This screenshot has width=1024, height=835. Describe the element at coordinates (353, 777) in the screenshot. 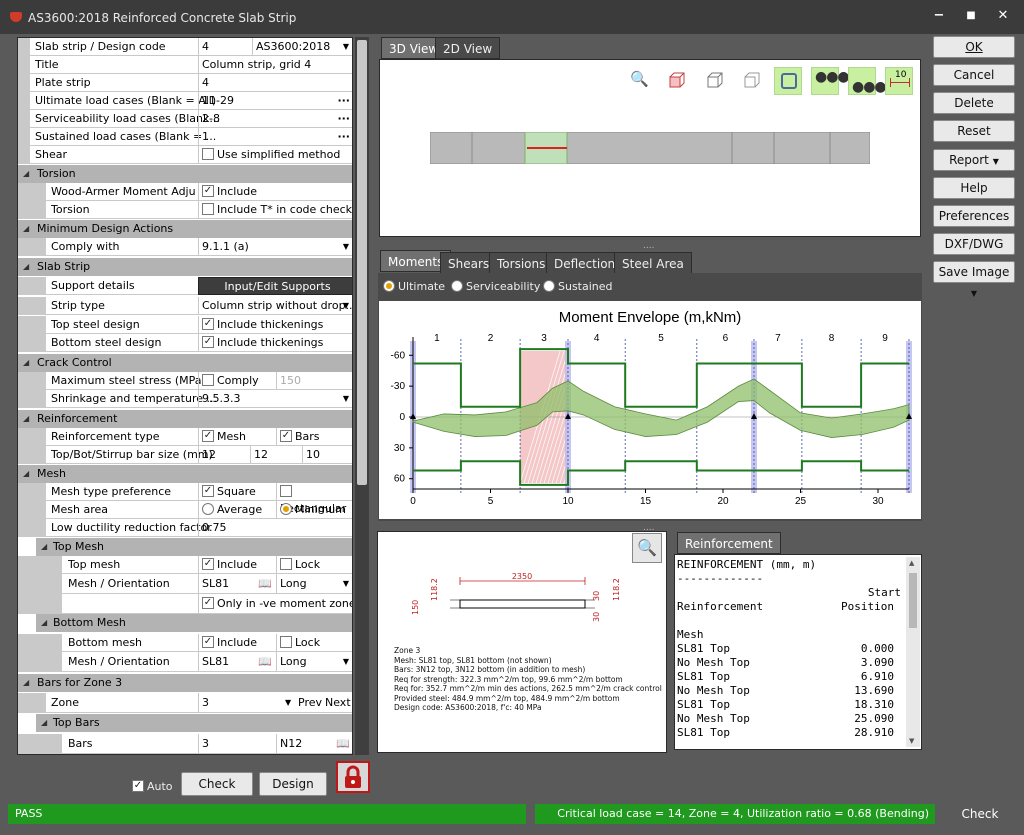

I see `lock-icon` at that location.